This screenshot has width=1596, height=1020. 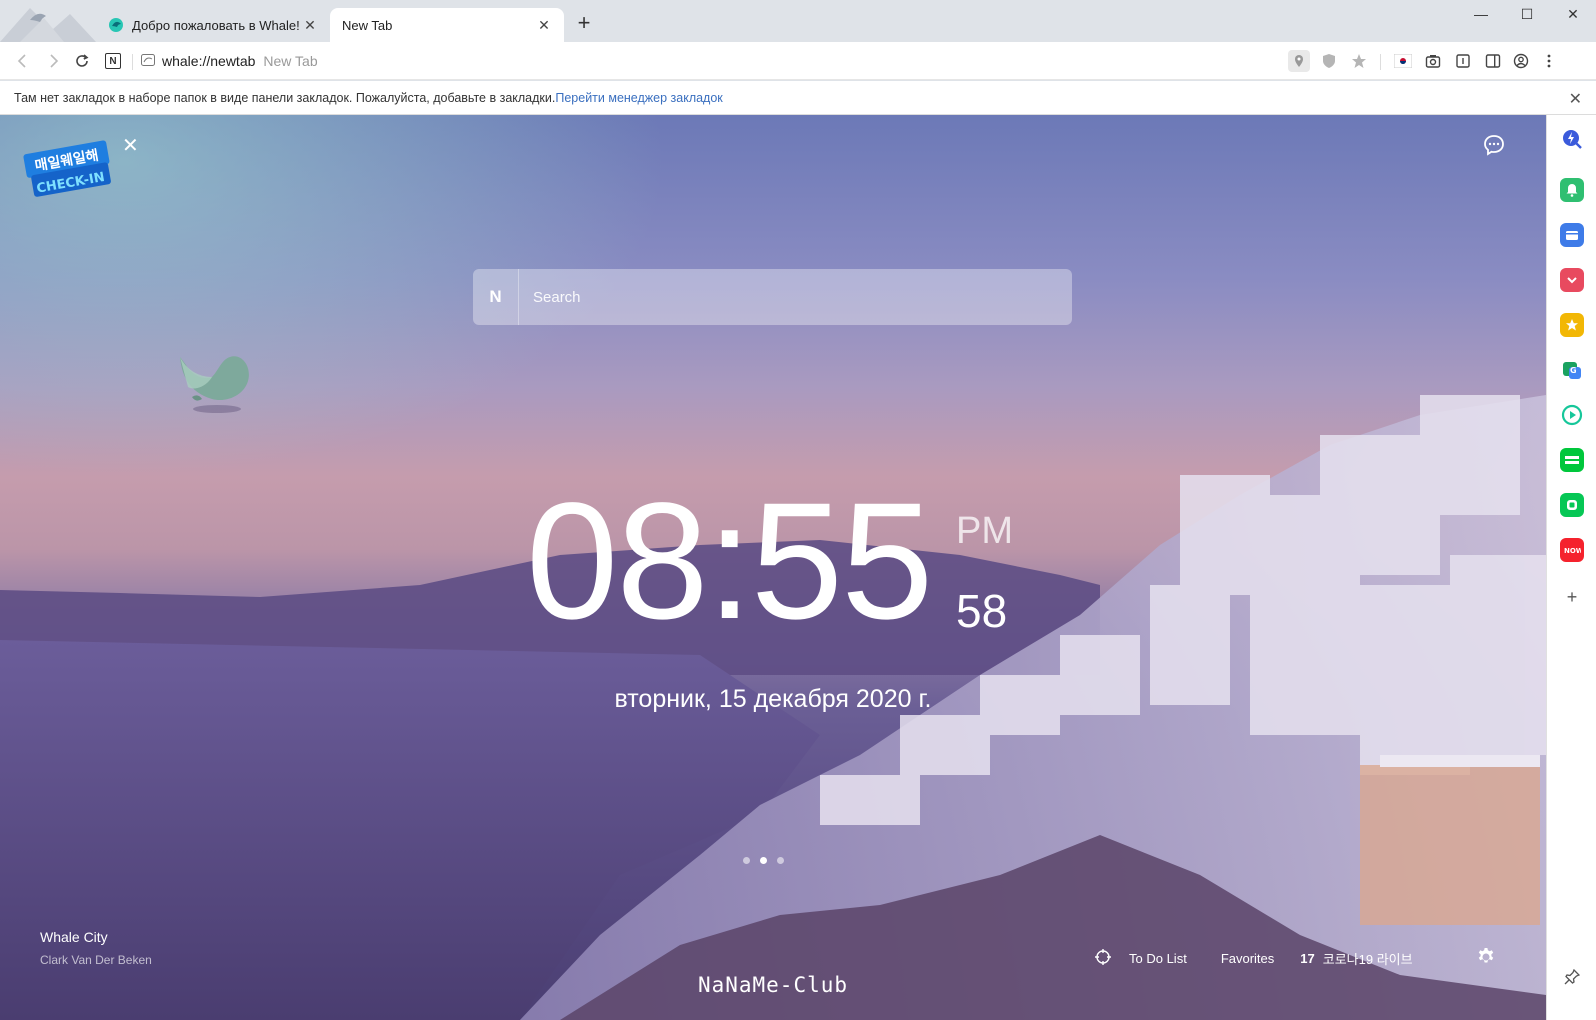 I want to click on pocket-icon, so click(x=1572, y=280).